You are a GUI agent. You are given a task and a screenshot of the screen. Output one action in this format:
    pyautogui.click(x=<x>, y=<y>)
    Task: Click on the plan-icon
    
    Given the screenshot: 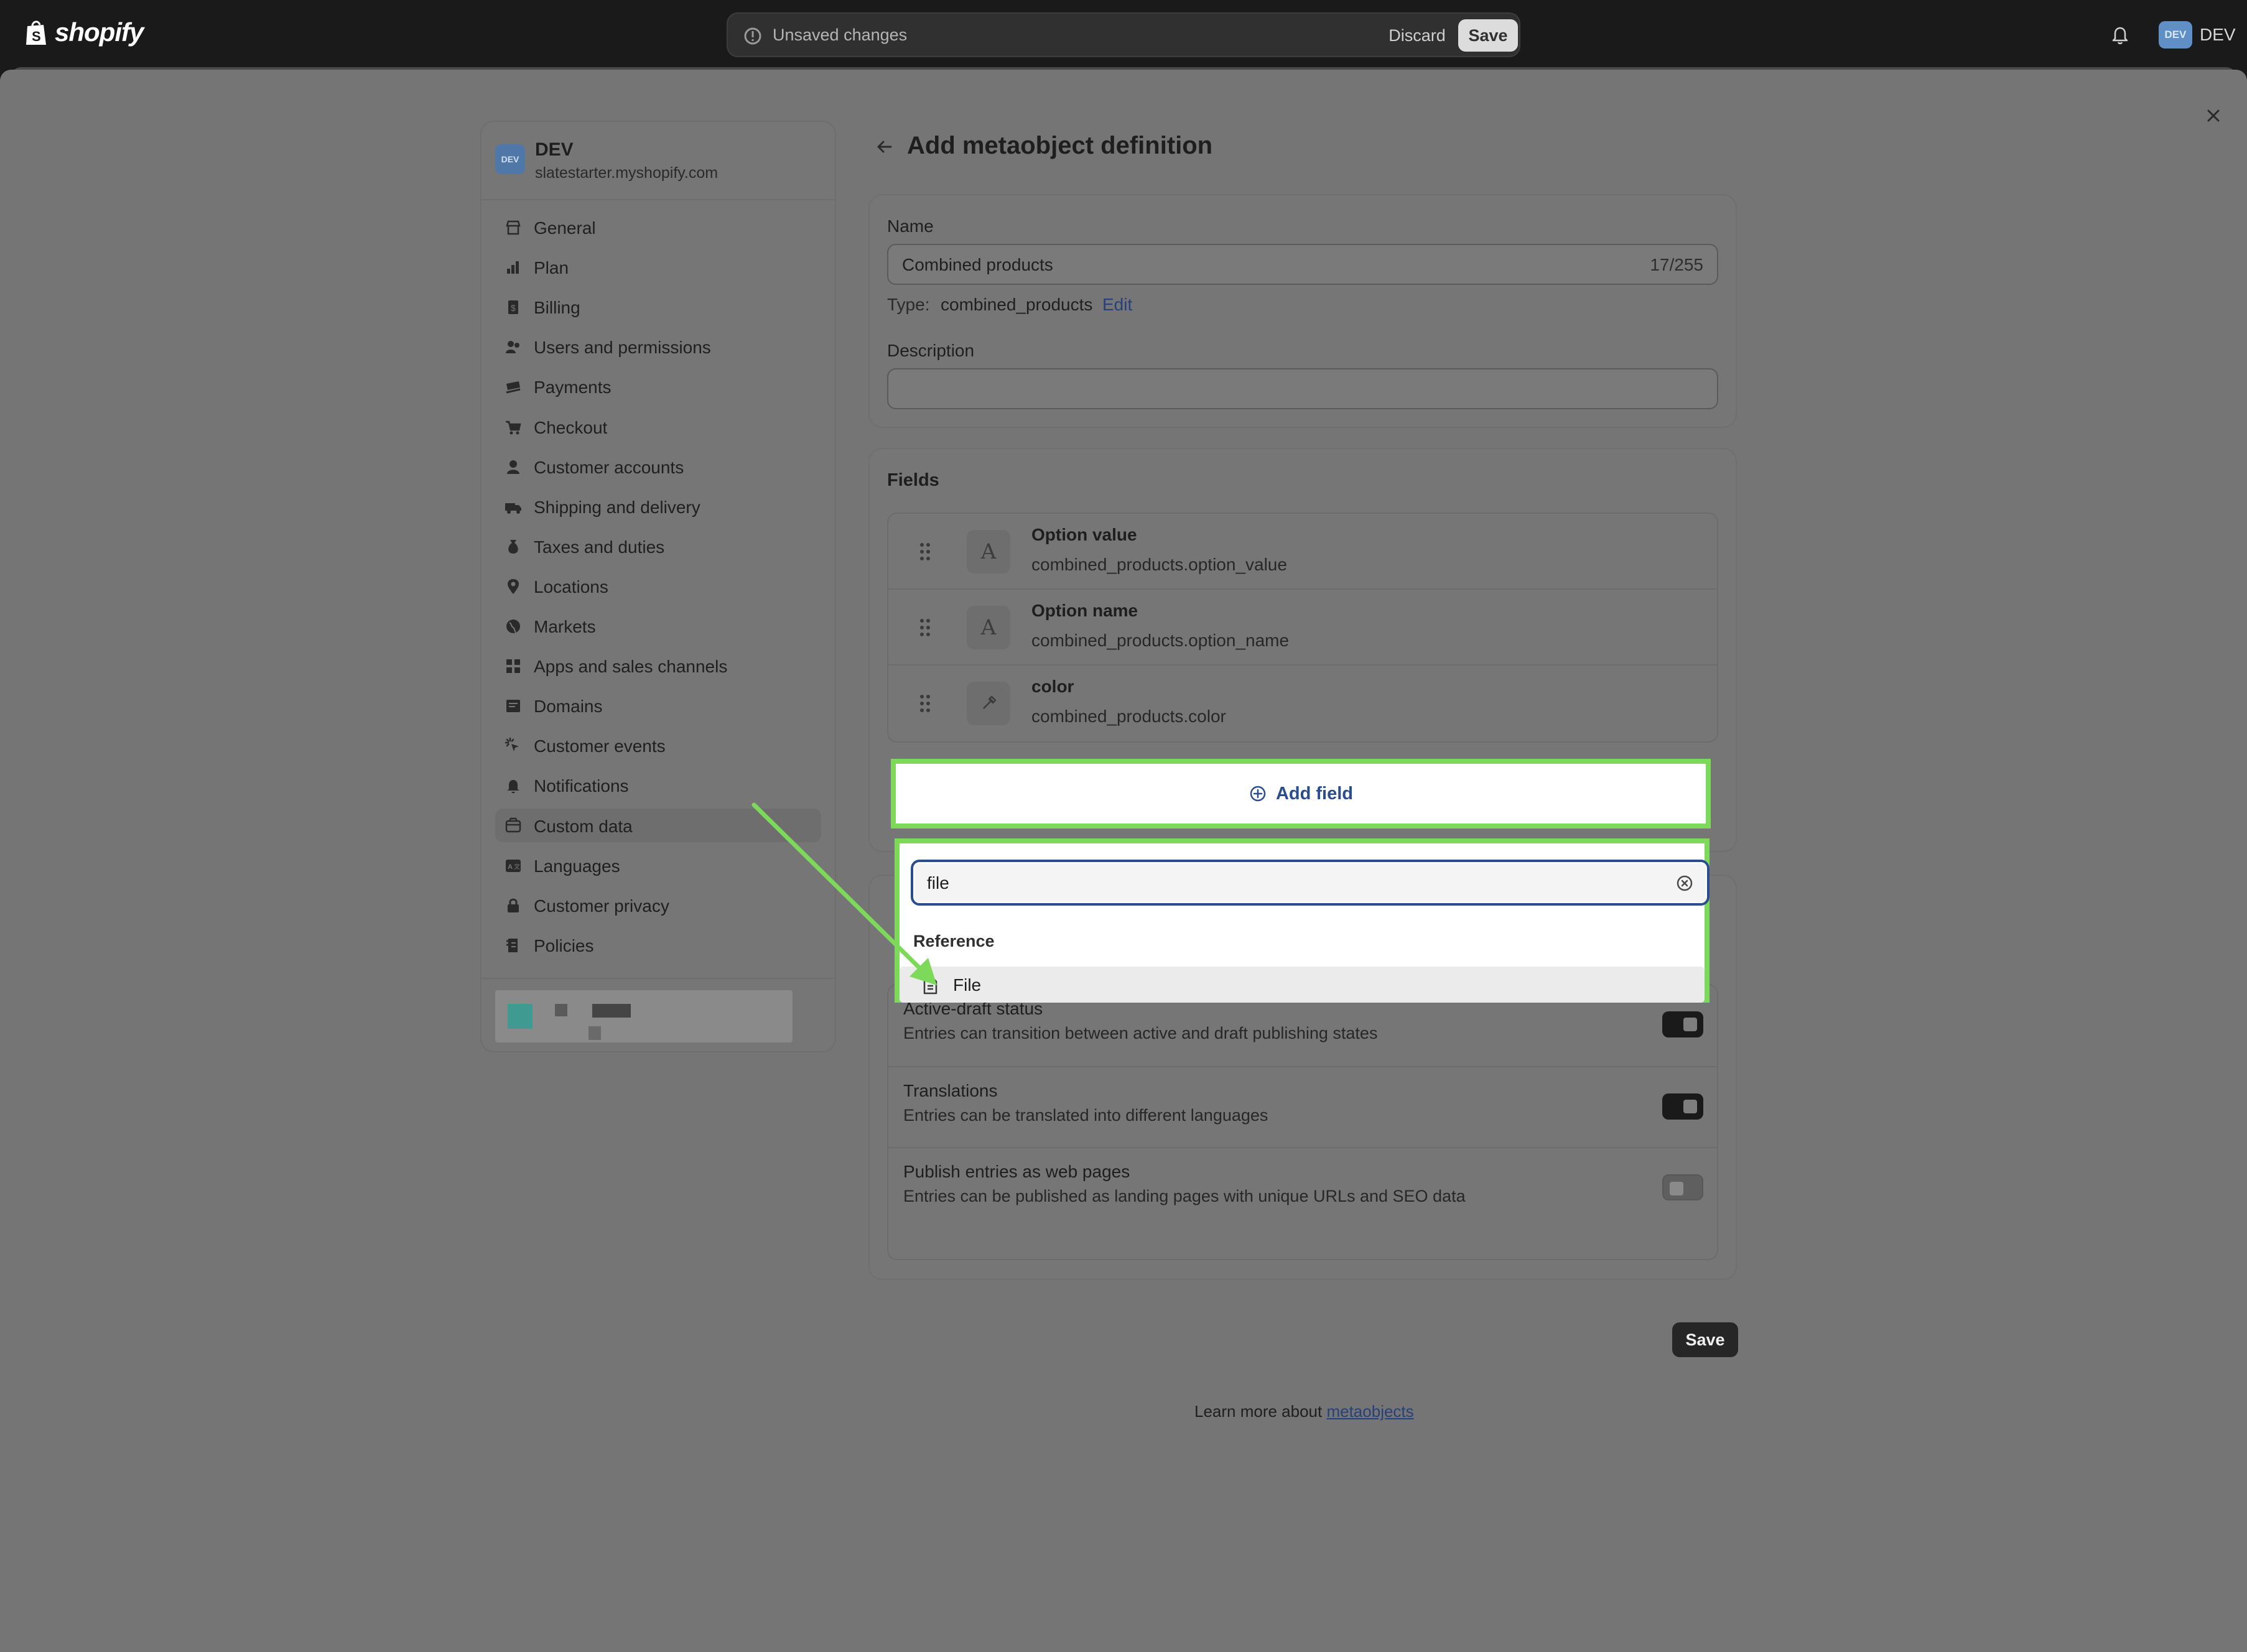 What is the action you would take?
    pyautogui.click(x=513, y=267)
    